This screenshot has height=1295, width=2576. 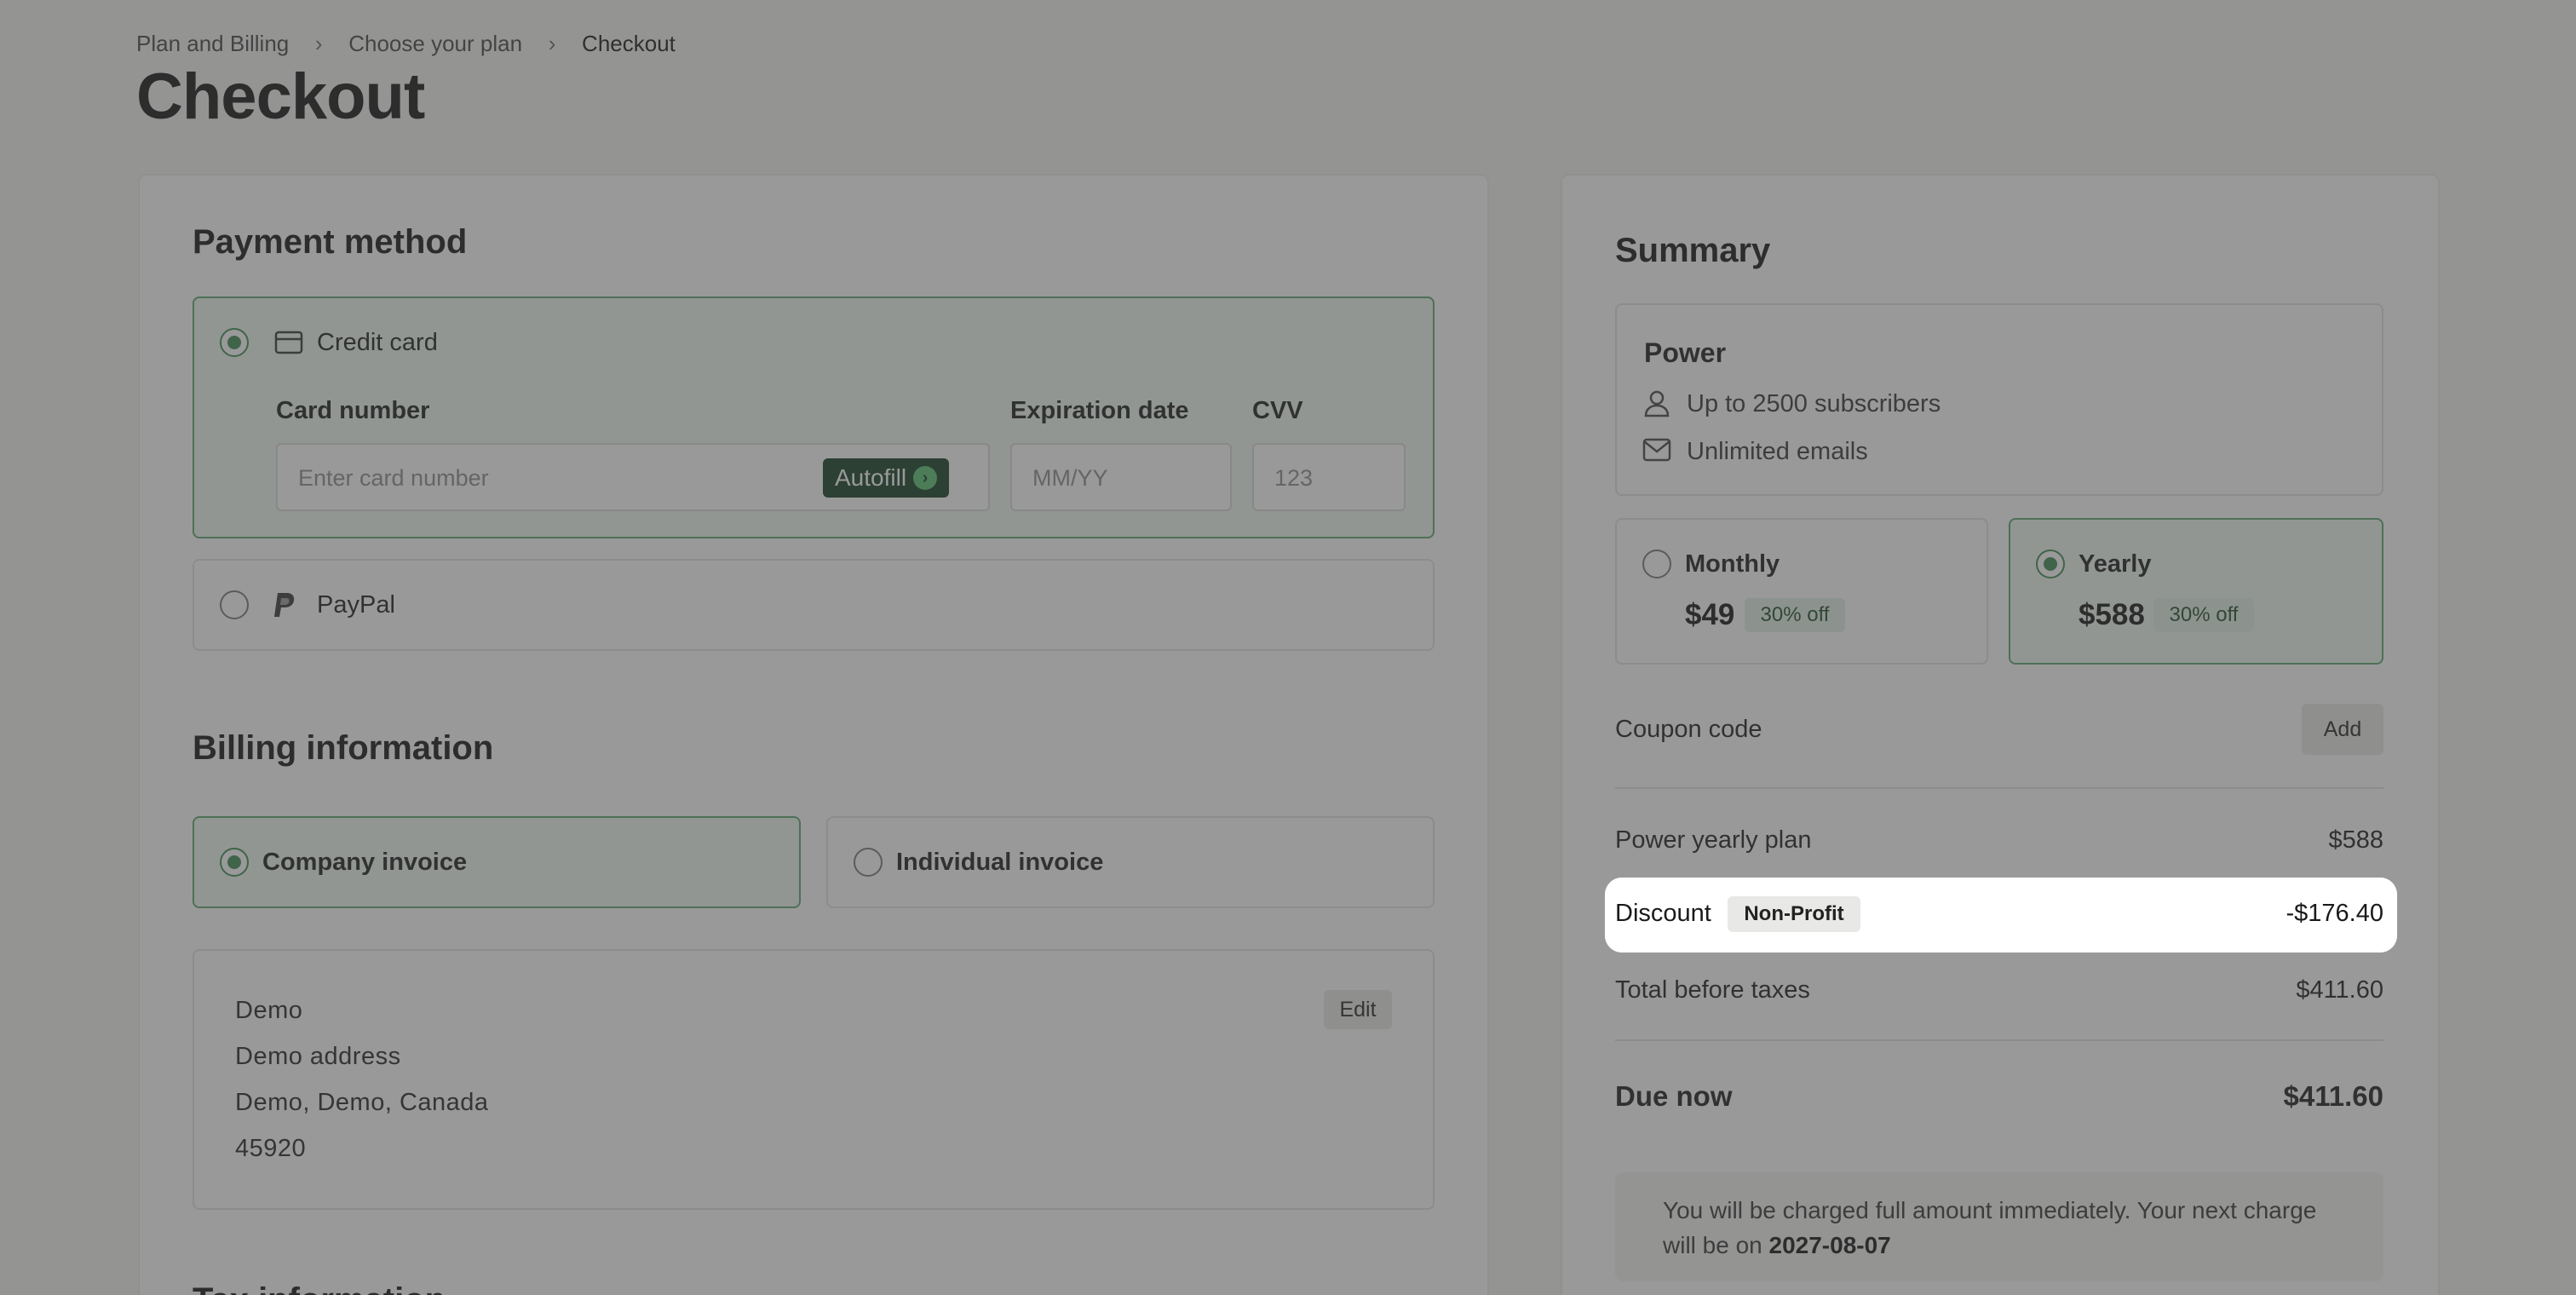 What do you see at coordinates (377, 343) in the screenshot?
I see `credit-card-label: Credit card` at bounding box center [377, 343].